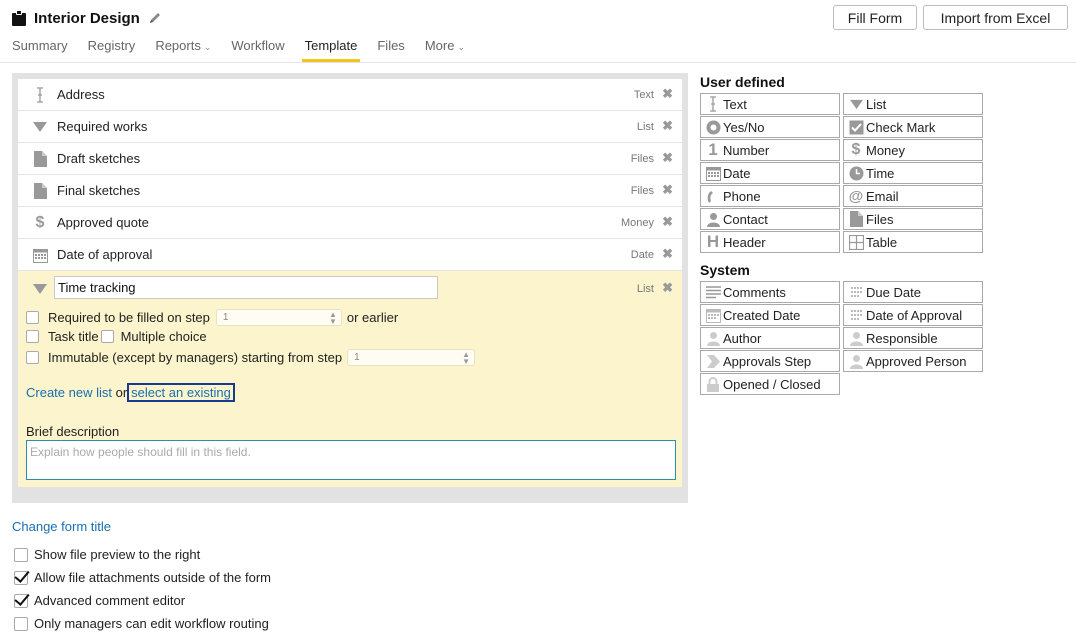 The height and width of the screenshot is (640, 1076). What do you see at coordinates (725, 270) in the screenshot?
I see `system-heading: System` at bounding box center [725, 270].